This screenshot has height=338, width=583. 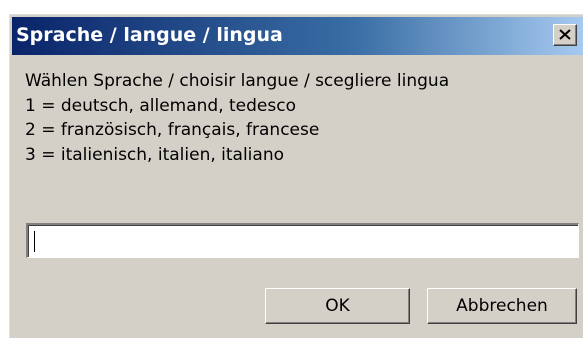 What do you see at coordinates (155, 154) in the screenshot?
I see `prompt-line: 3 = italienisch, italien, italiano` at bounding box center [155, 154].